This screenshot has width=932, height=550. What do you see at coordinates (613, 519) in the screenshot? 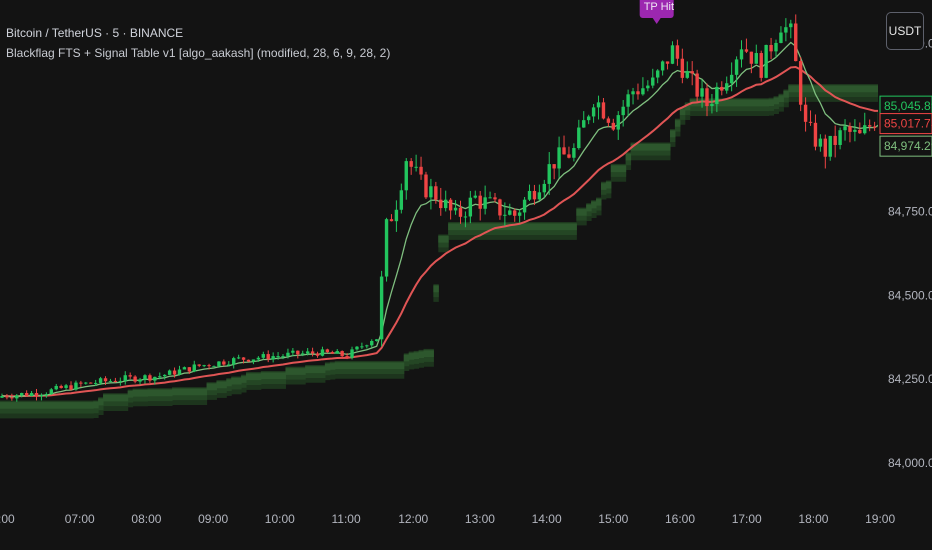
I see `x-tick-label: 15:00` at bounding box center [613, 519].